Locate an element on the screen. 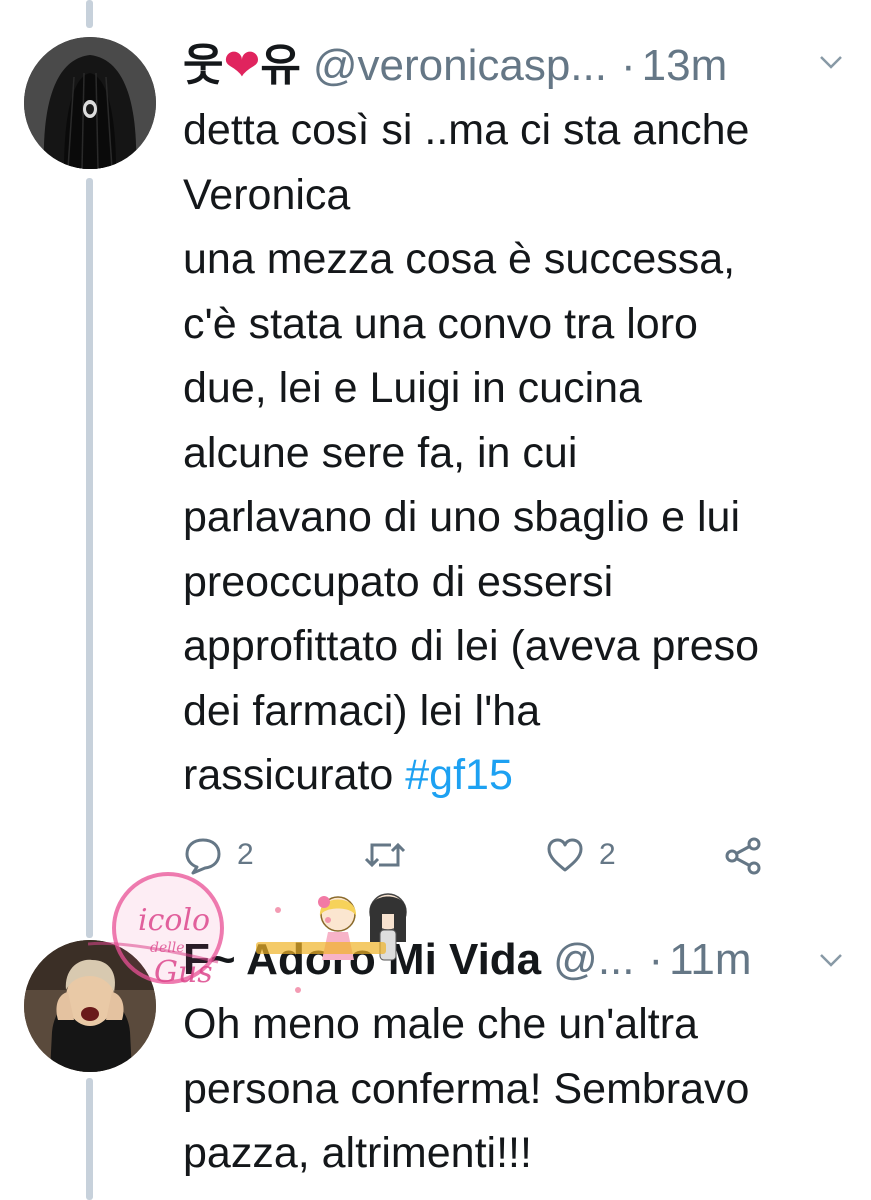  share-icon is located at coordinates (744, 856).